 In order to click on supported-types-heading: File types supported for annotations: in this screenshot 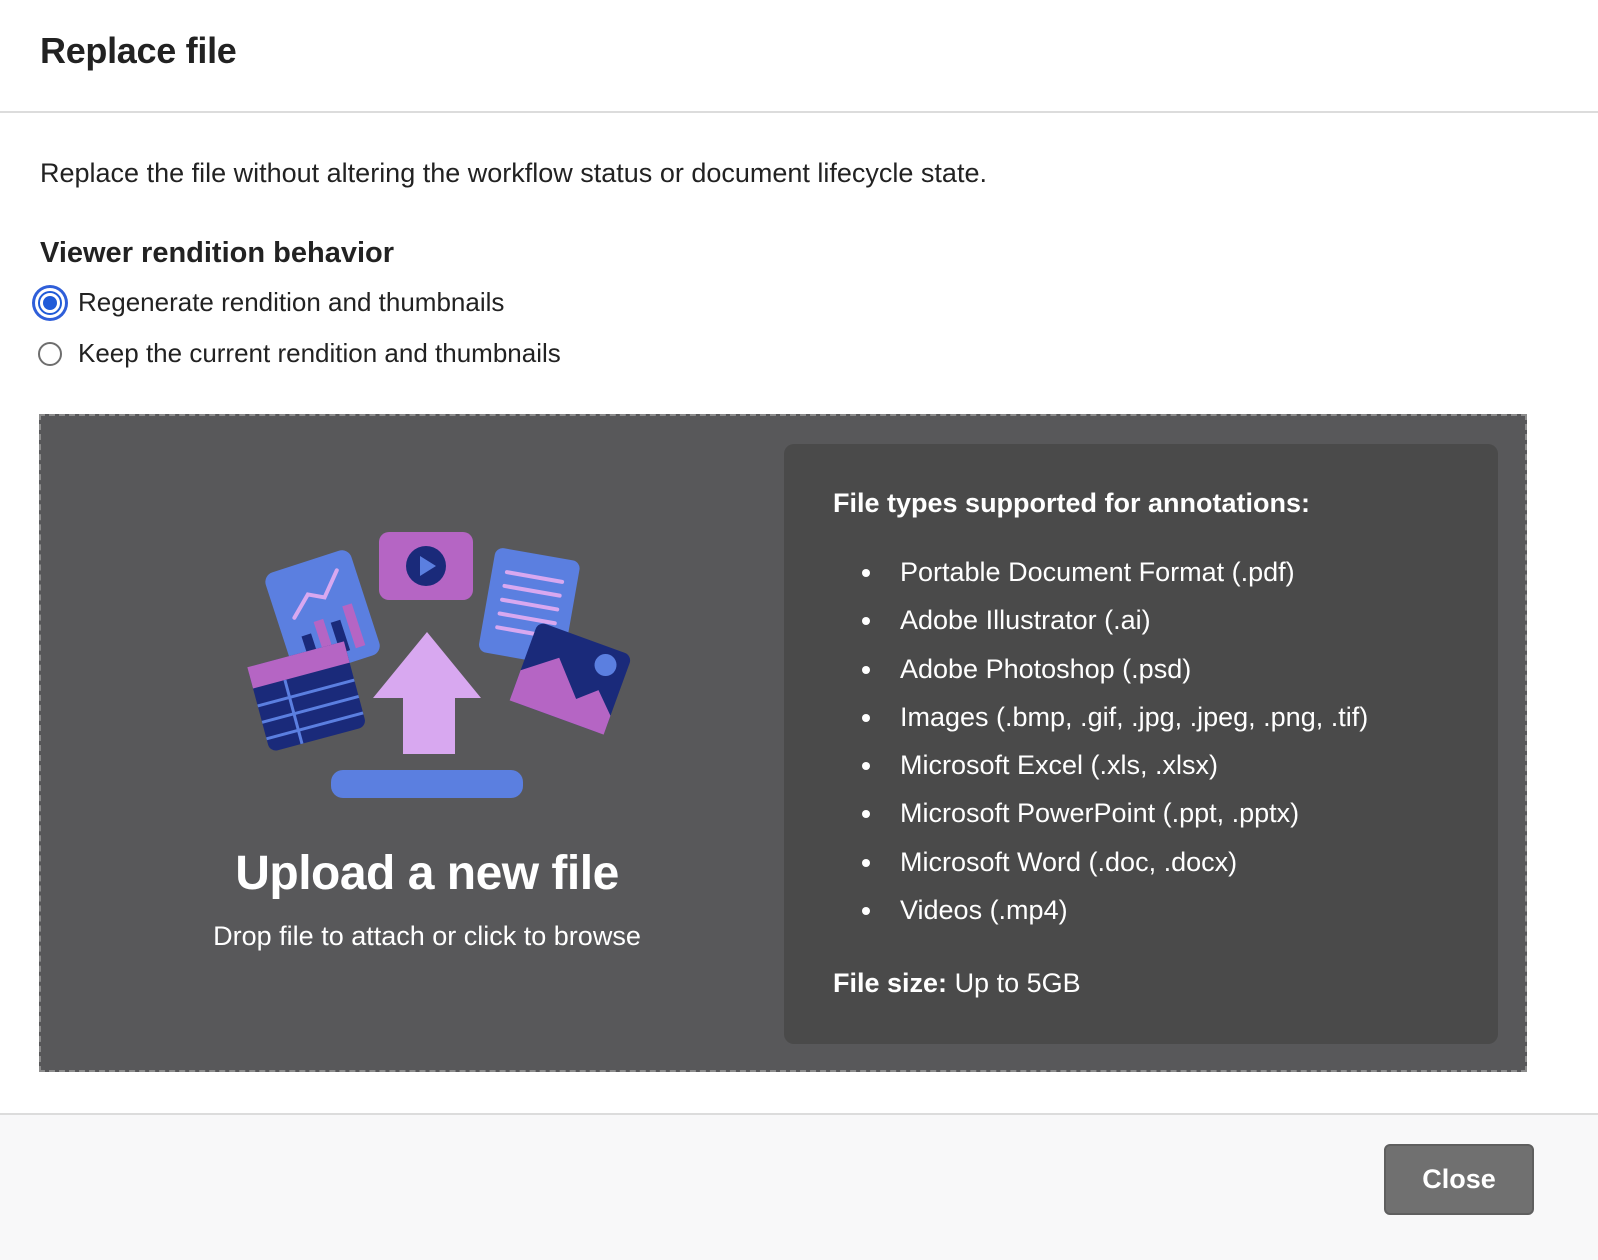, I will do `click(1072, 503)`.